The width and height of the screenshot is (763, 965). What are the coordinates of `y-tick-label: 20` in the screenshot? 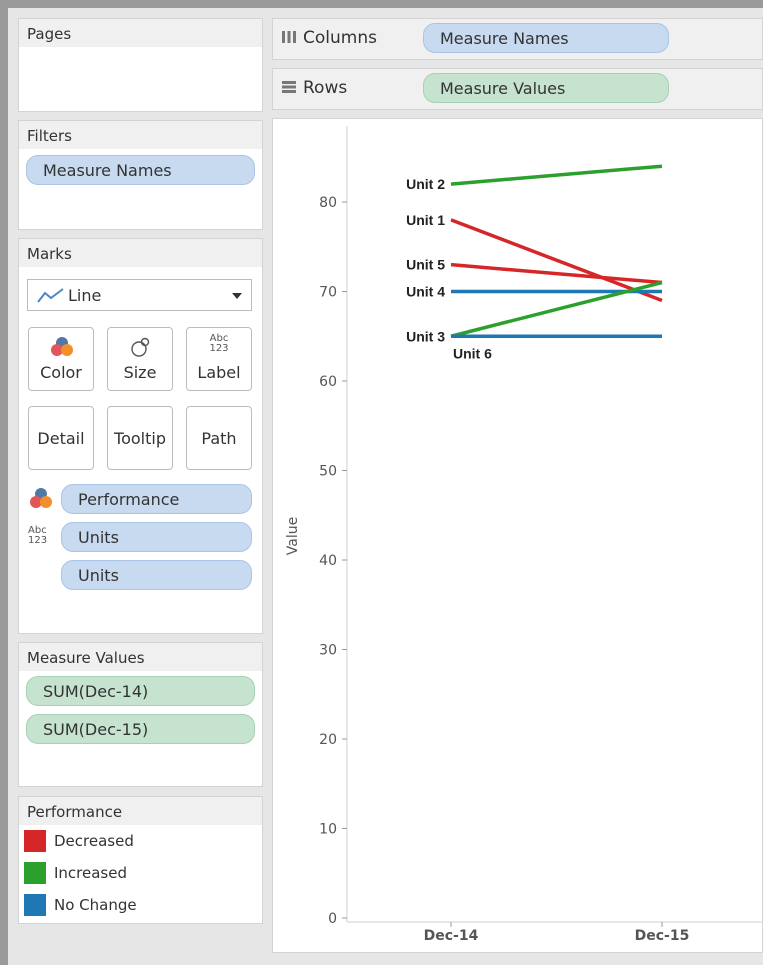 It's located at (328, 740).